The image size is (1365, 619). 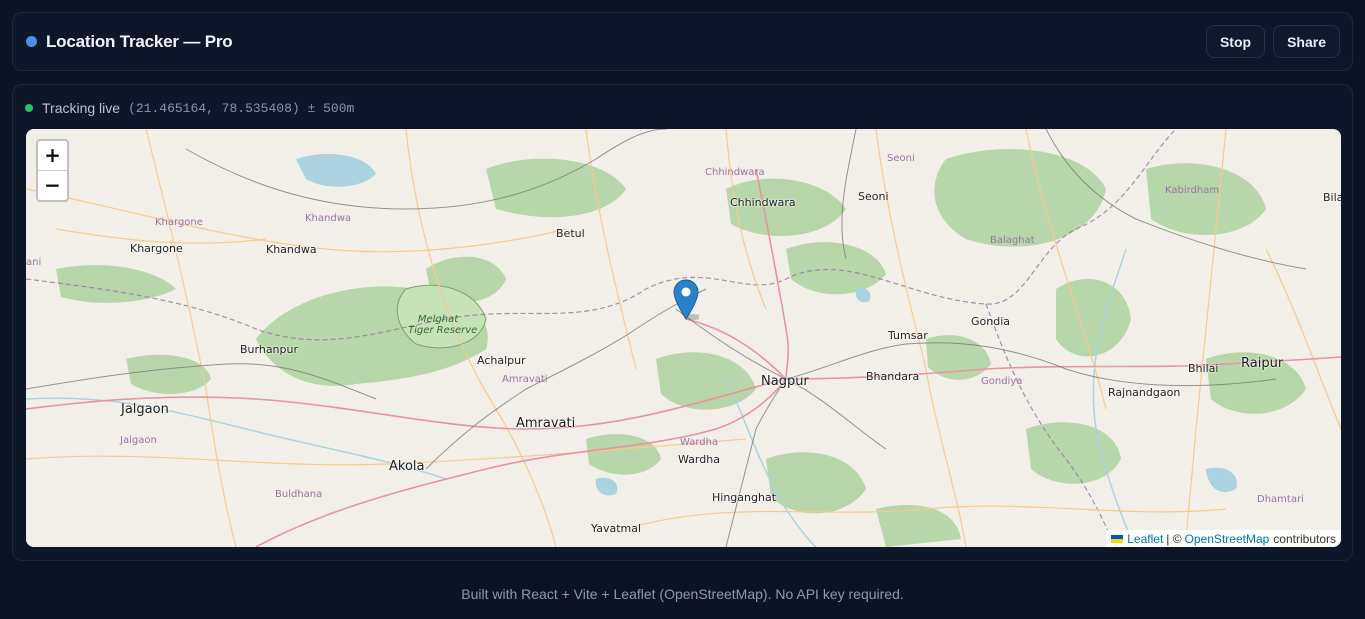 I want to click on zoom-control: + −, so click(x=52, y=170).